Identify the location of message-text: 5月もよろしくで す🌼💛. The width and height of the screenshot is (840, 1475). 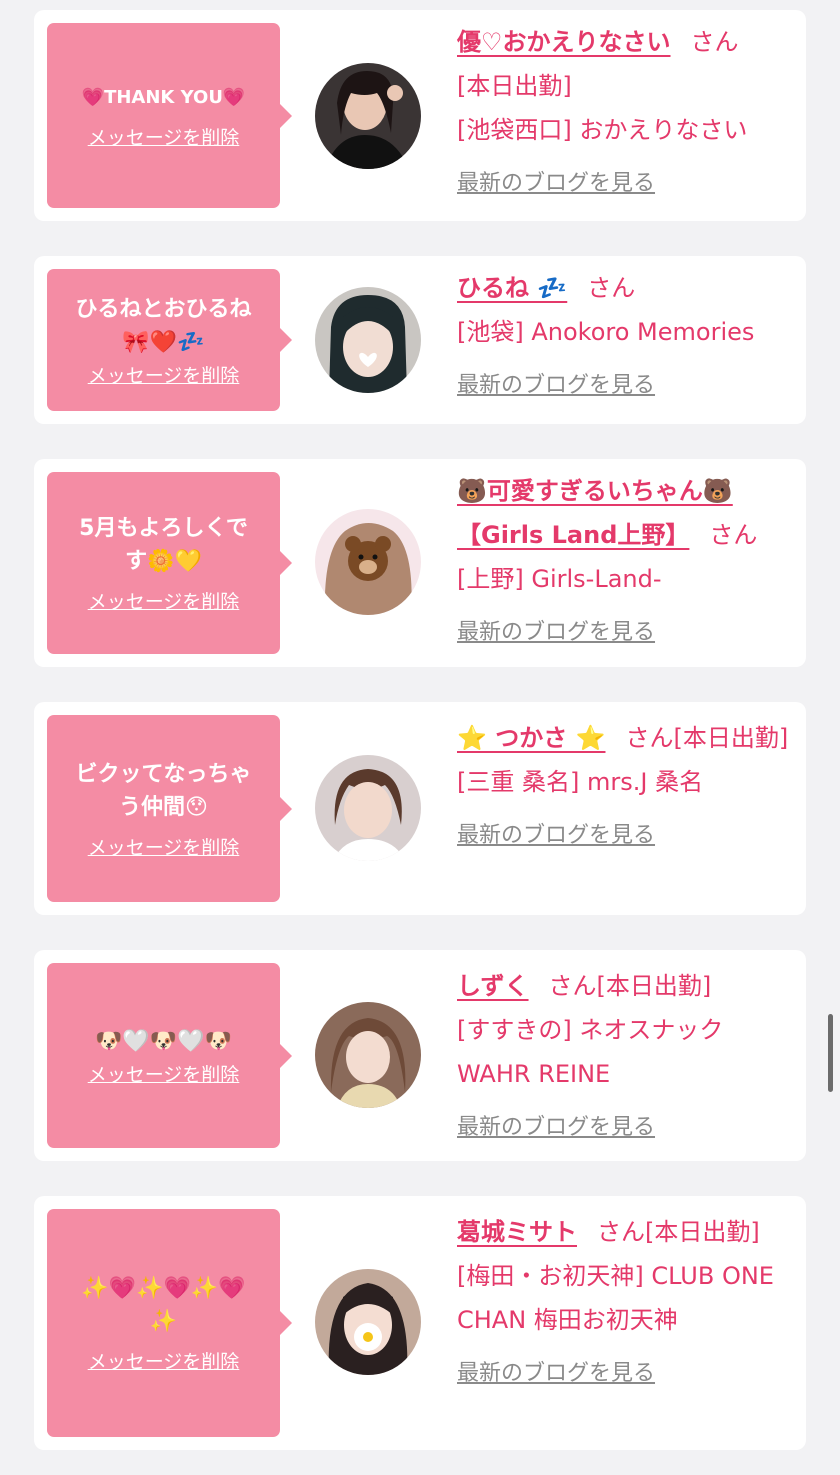
(163, 545).